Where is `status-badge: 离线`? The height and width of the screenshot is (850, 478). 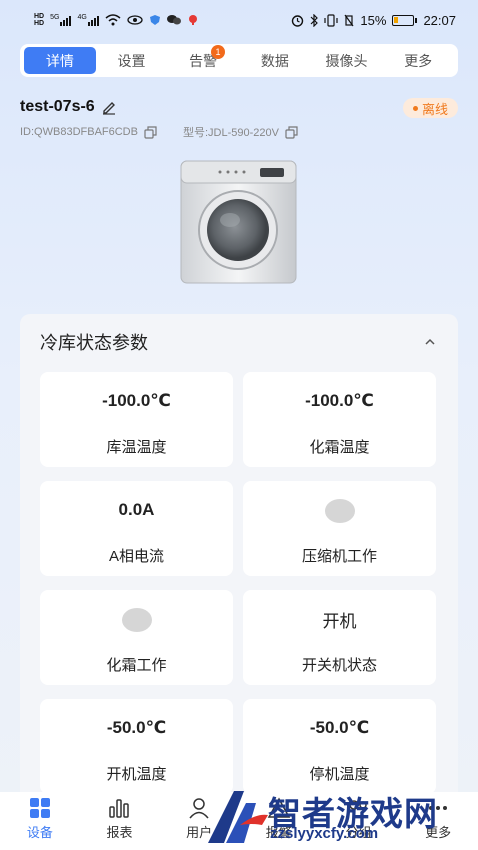 status-badge: 离线 is located at coordinates (430, 108).